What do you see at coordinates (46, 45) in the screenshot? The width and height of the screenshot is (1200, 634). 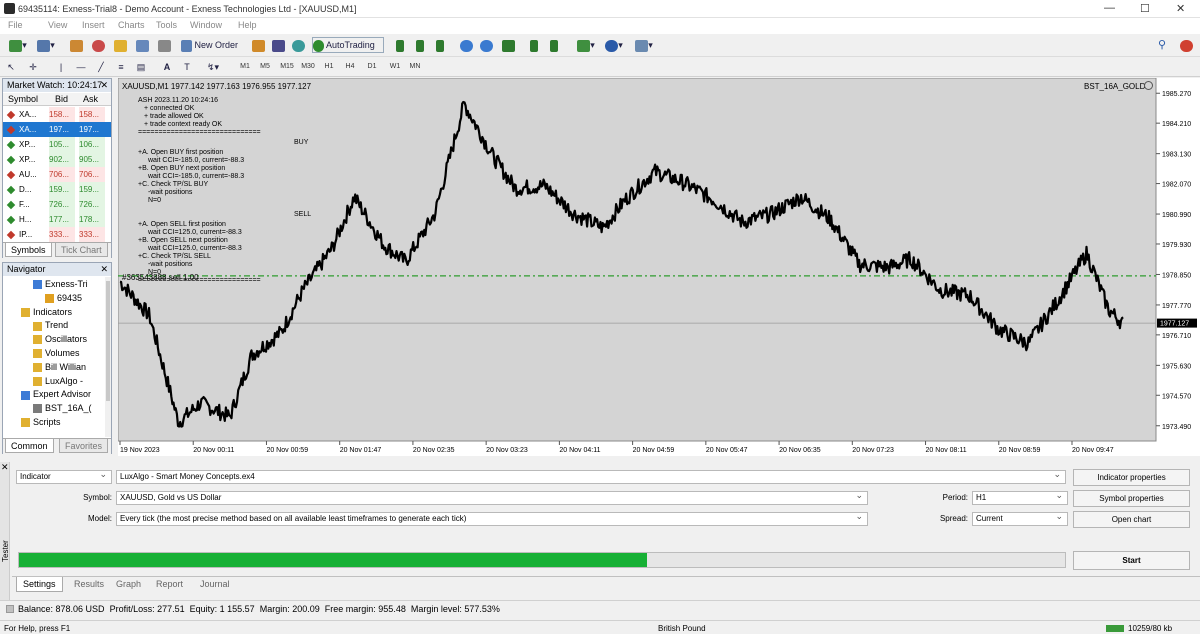 I see `profiles-button: ▾` at bounding box center [46, 45].